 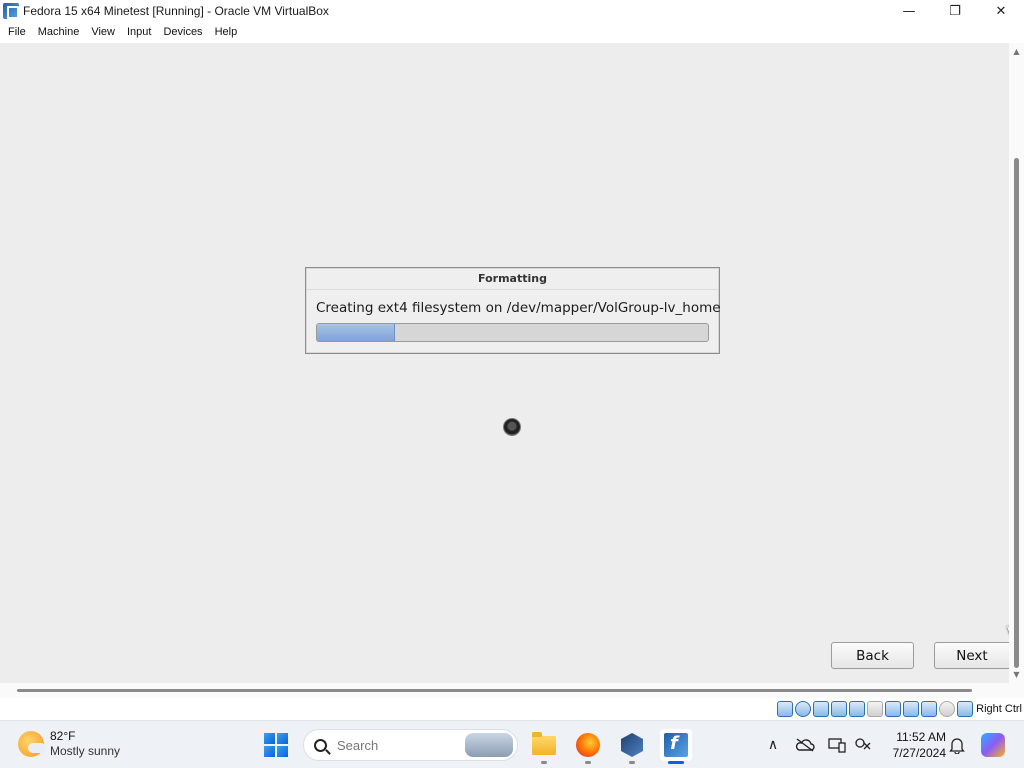 What do you see at coordinates (139, 32) in the screenshot?
I see `menu-input: Input` at bounding box center [139, 32].